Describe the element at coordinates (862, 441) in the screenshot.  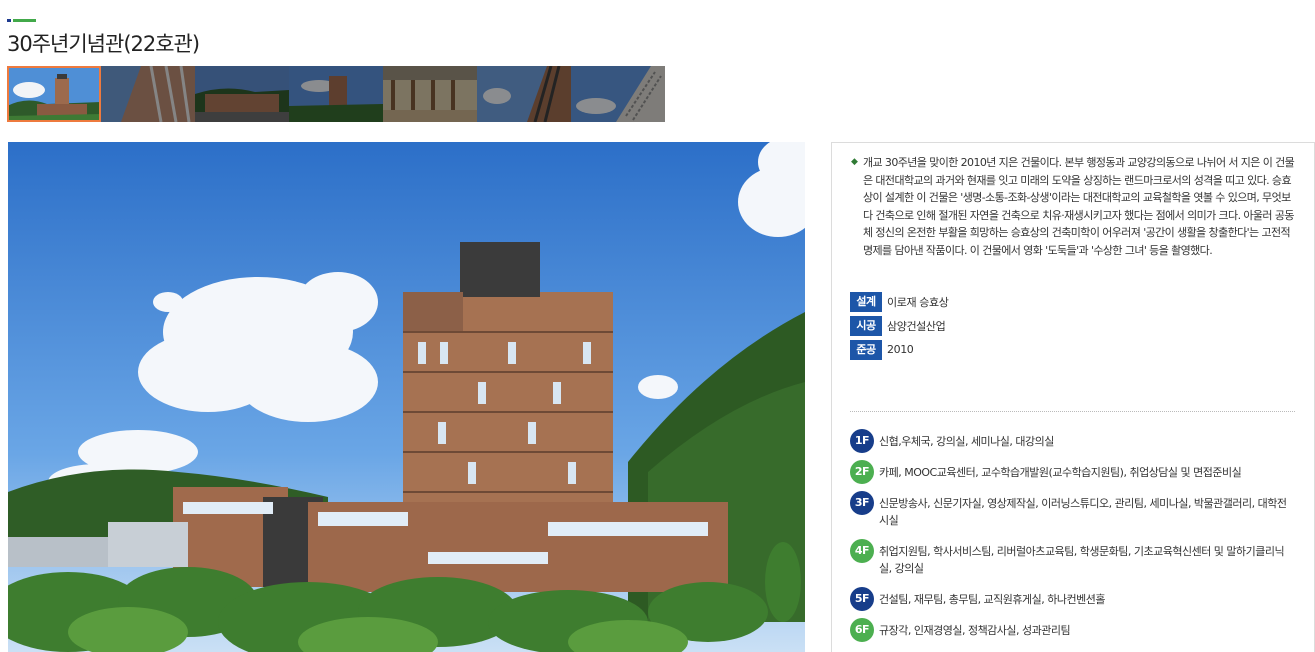
I see `floor-badge: 1F` at that location.